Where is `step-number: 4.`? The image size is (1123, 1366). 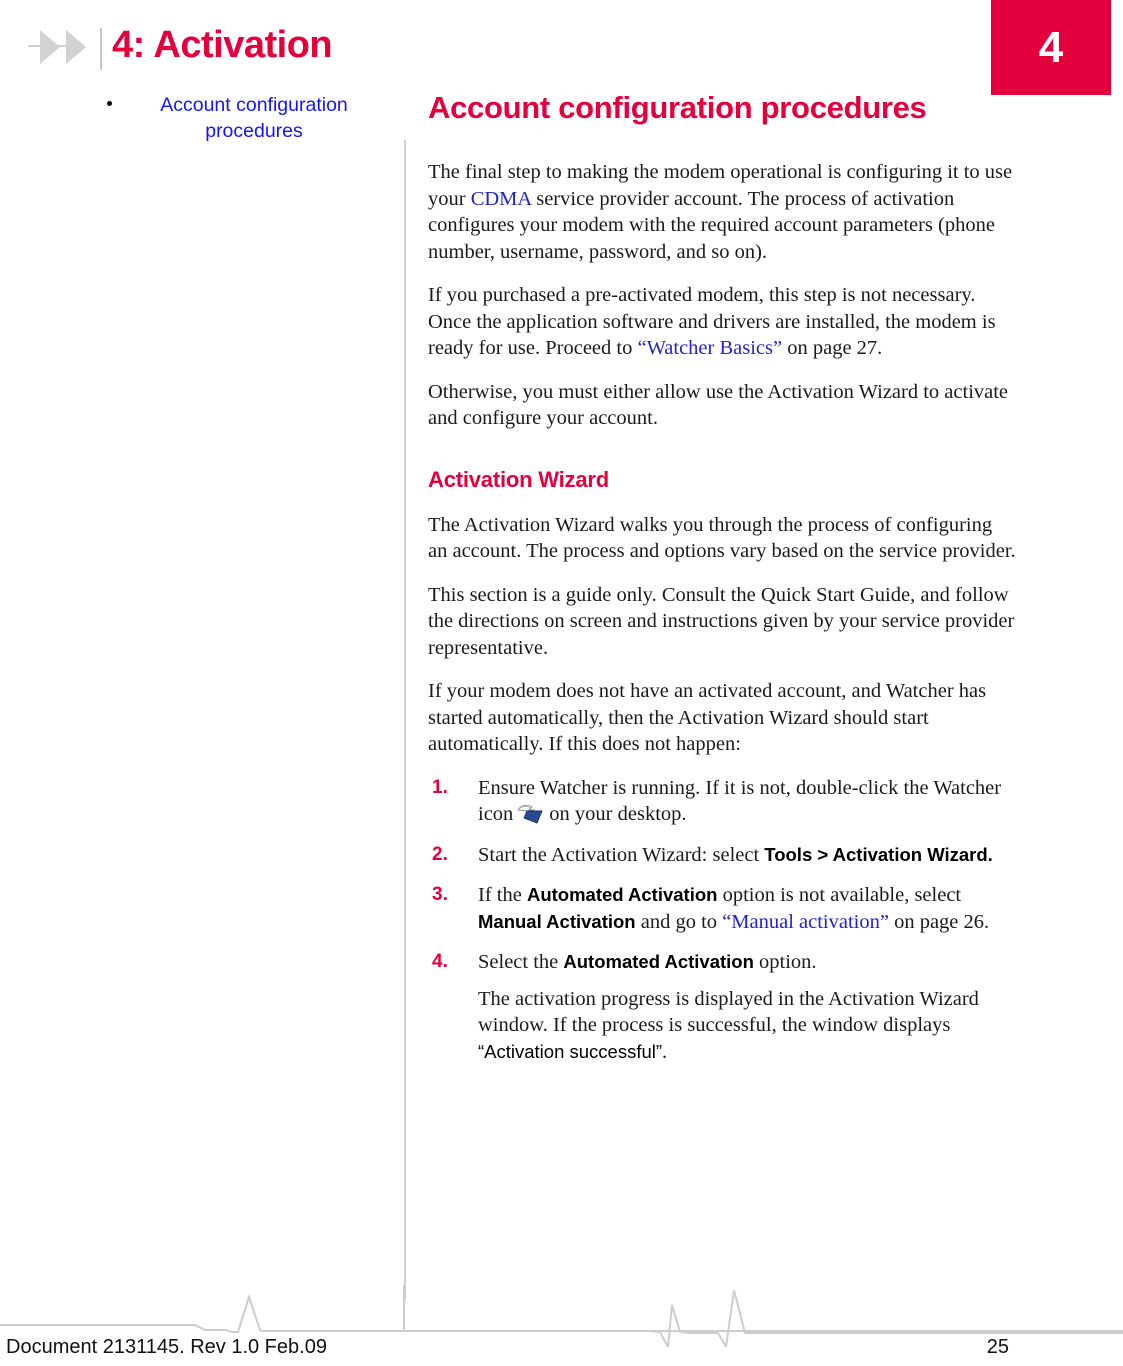
step-number: 4. is located at coordinates (440, 961).